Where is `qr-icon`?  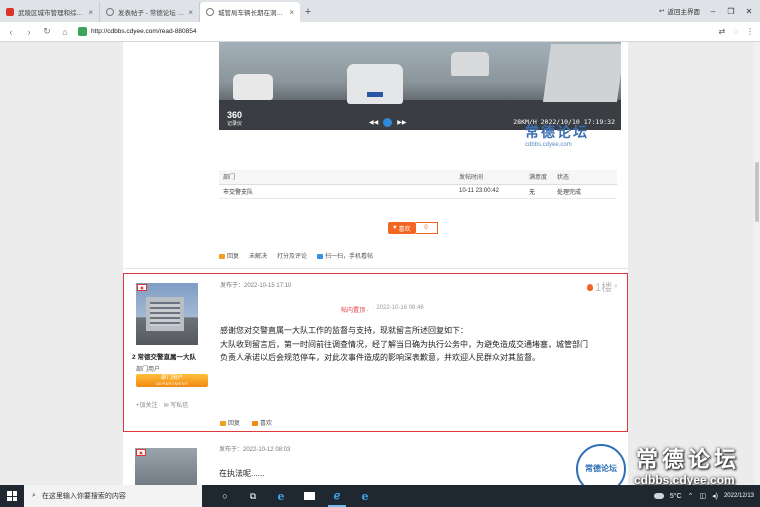
qr-icon is located at coordinates (320, 256).